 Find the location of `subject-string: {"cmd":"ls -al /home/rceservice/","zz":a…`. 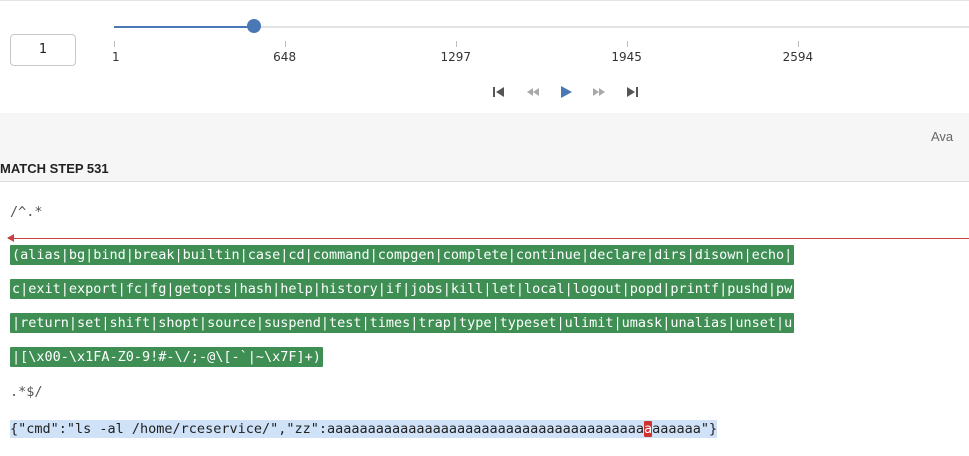

subject-string: {"cmd":"ls -al /home/rceservice/","zz":a… is located at coordinates (364, 429).